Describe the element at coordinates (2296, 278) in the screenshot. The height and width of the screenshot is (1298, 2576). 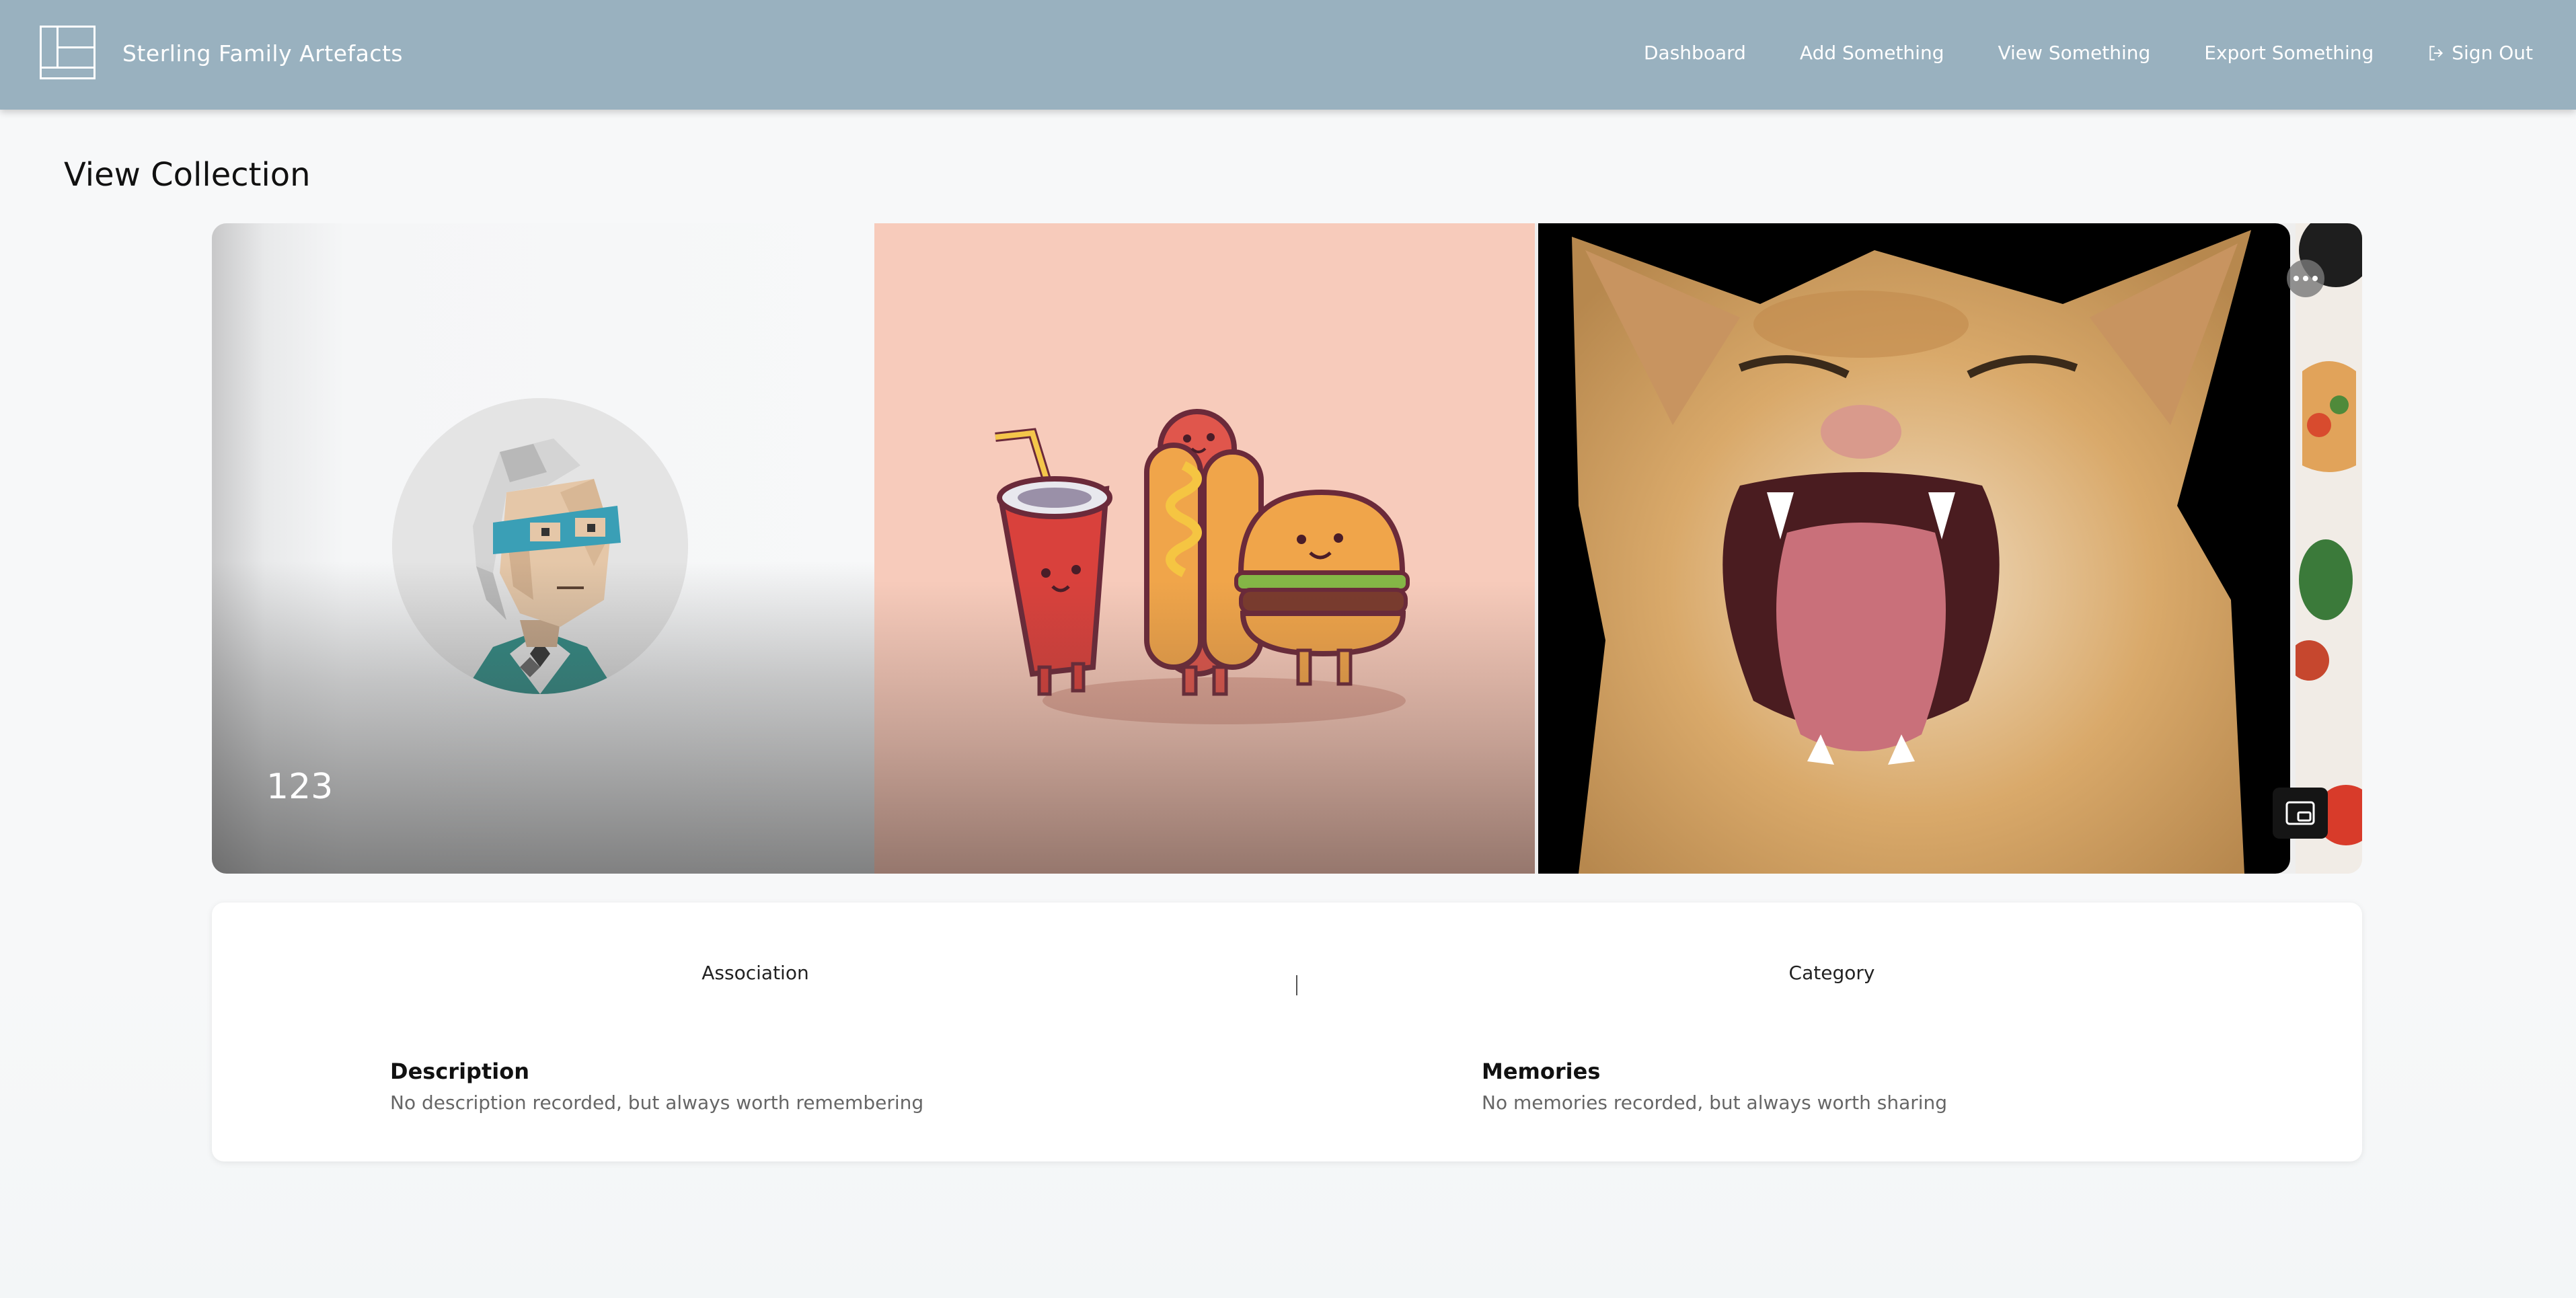
I see `more-icon` at that location.